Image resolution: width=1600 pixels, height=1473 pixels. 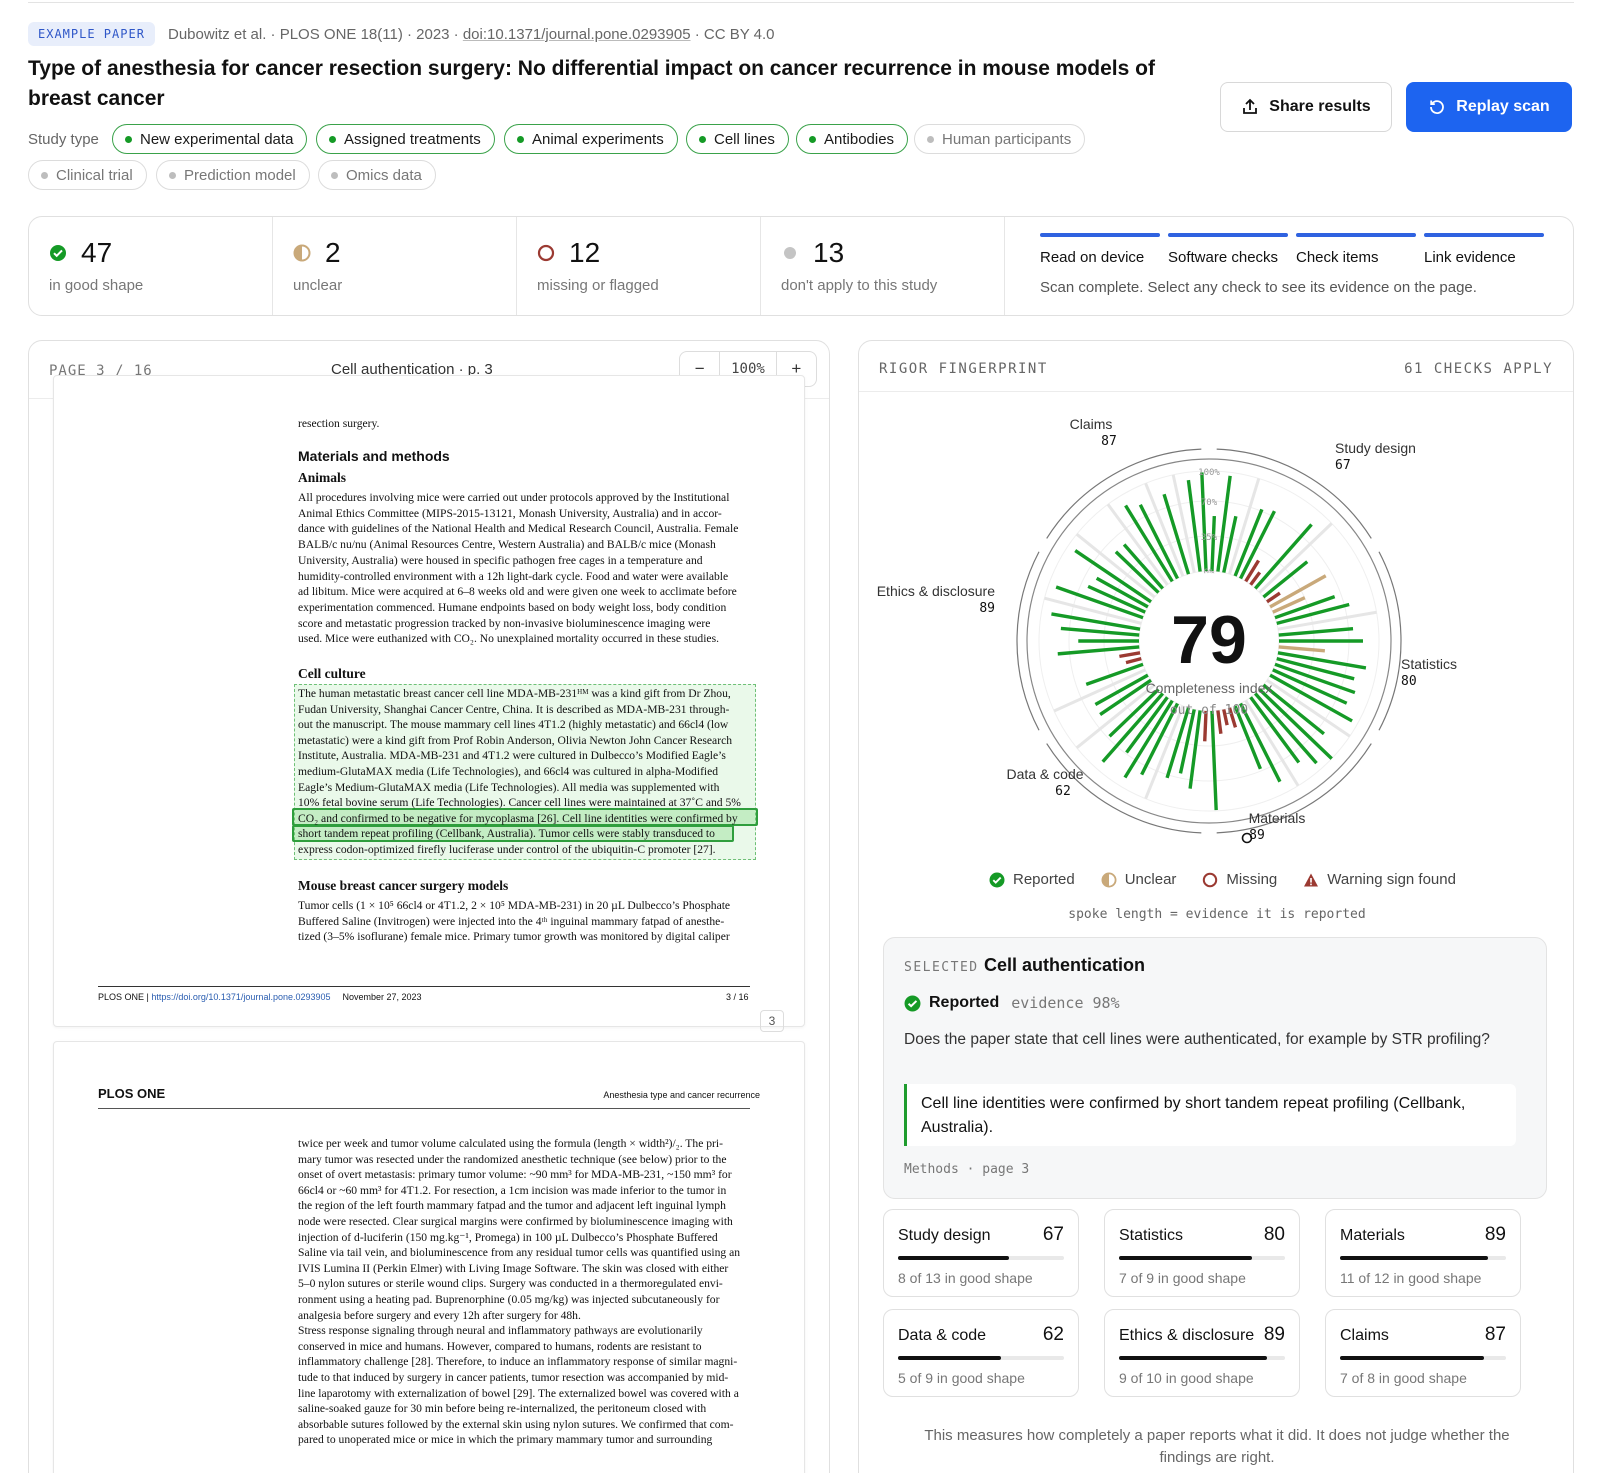 What do you see at coordinates (1437, 107) in the screenshot?
I see `replay-icon` at bounding box center [1437, 107].